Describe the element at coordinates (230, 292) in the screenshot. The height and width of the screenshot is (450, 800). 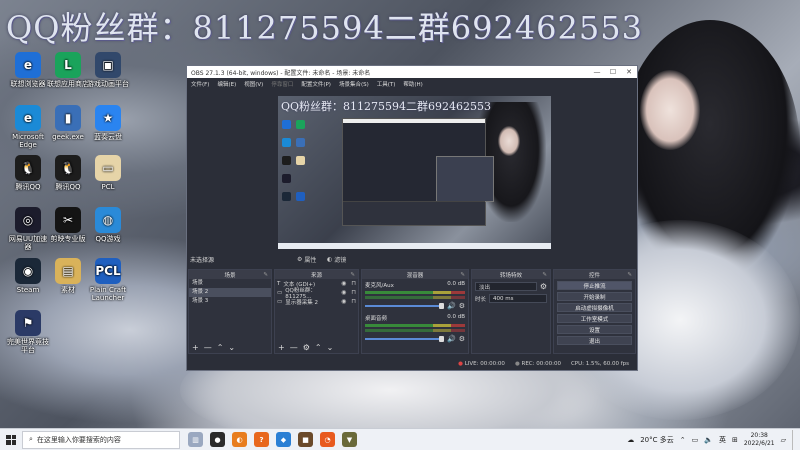
I see `scene-item: 场景 2` at that location.